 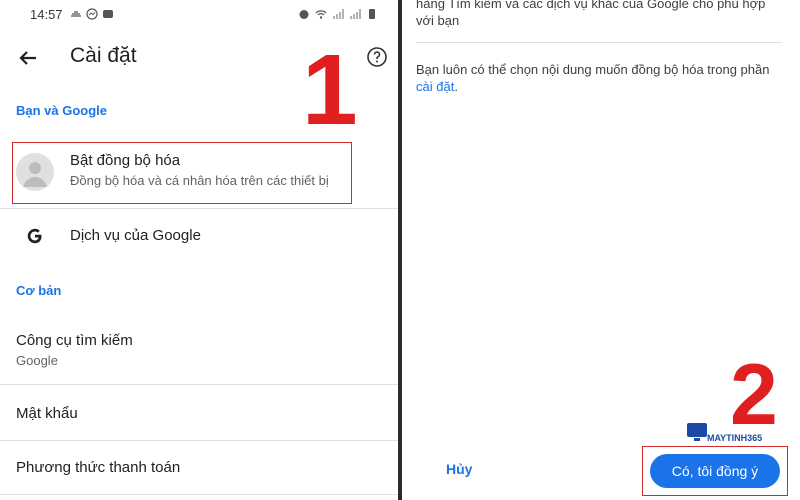 I want to click on help-icon, so click(x=377, y=57).